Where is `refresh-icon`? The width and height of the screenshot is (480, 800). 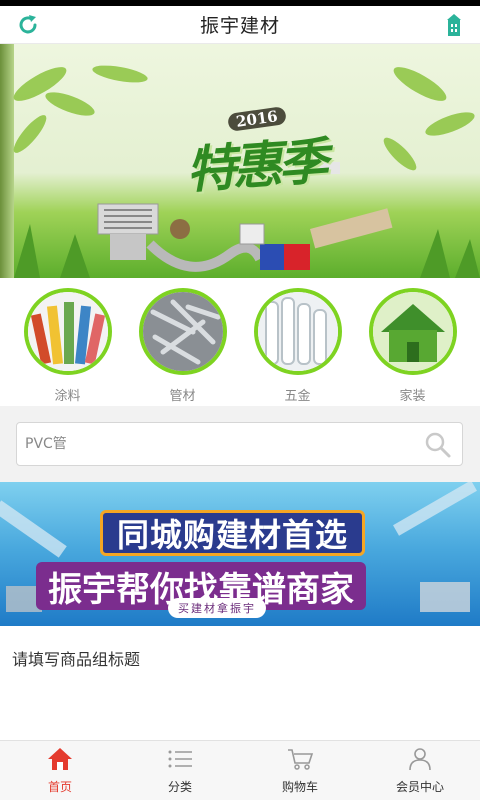 refresh-icon is located at coordinates (28, 25).